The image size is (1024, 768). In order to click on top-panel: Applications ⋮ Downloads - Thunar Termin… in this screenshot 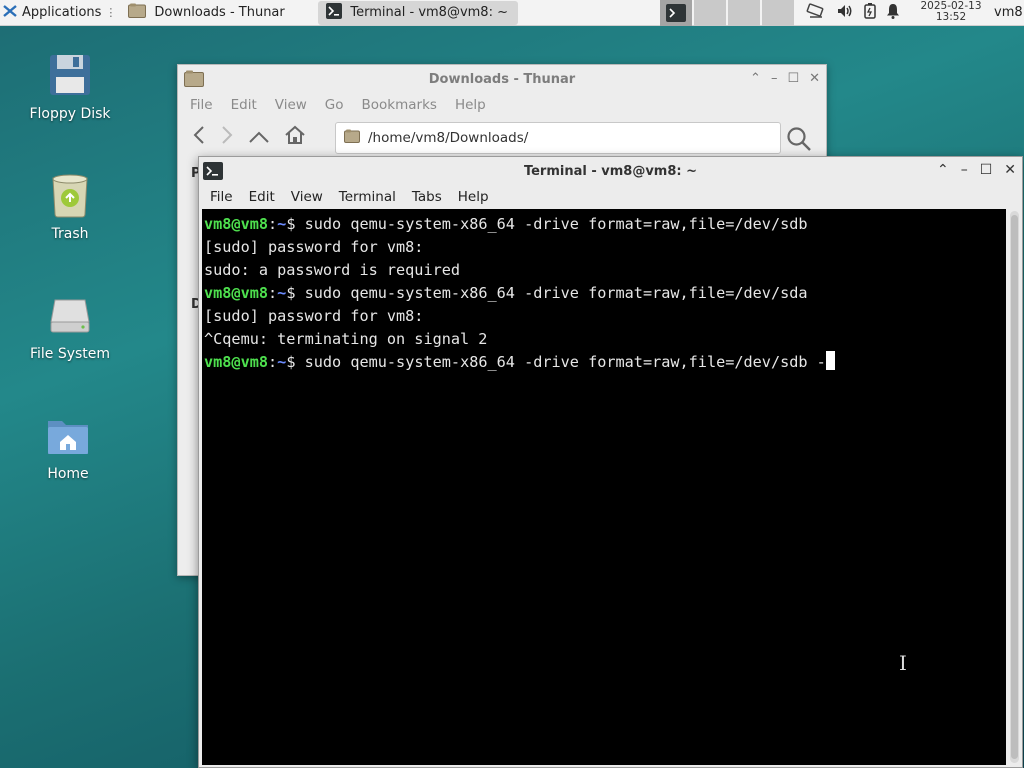, I will do `click(512, 13)`.